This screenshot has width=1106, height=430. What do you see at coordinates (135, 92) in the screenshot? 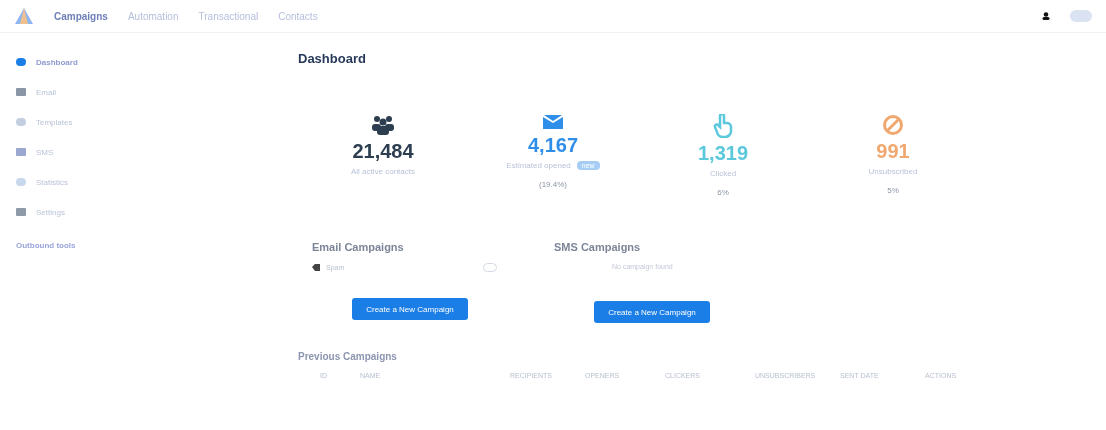
I see `sidebar-item: Email` at bounding box center [135, 92].